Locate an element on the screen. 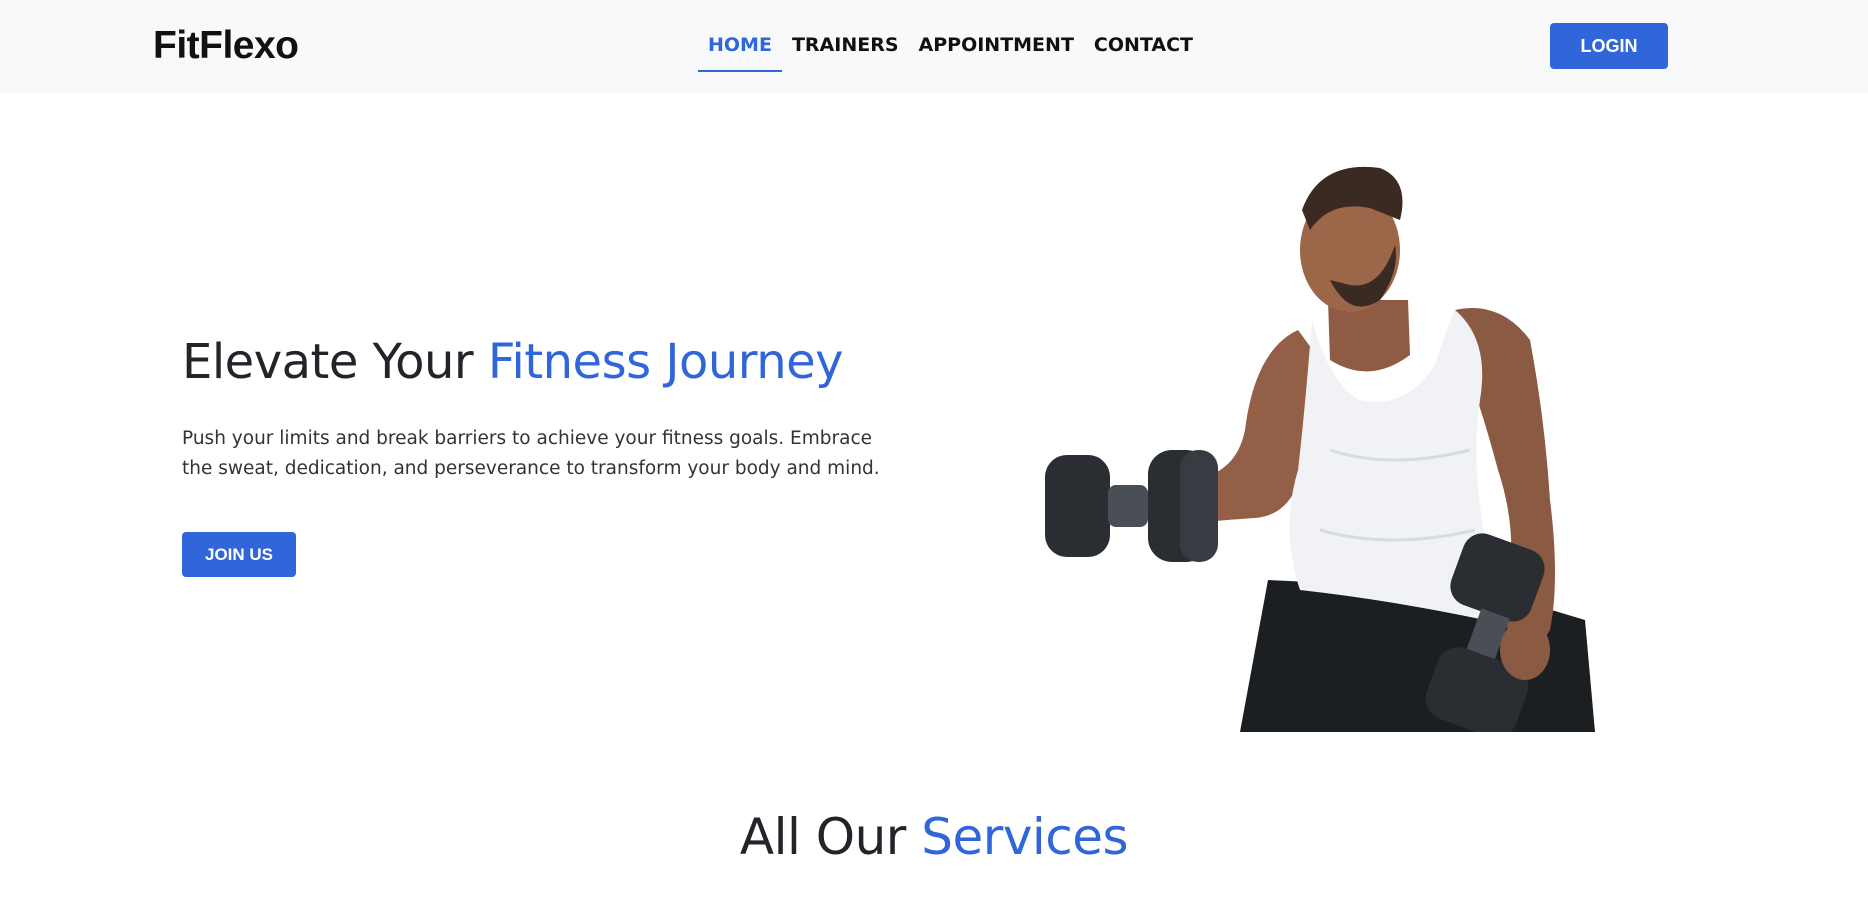  hero-title-plain: Elevate Your is located at coordinates (335, 362).